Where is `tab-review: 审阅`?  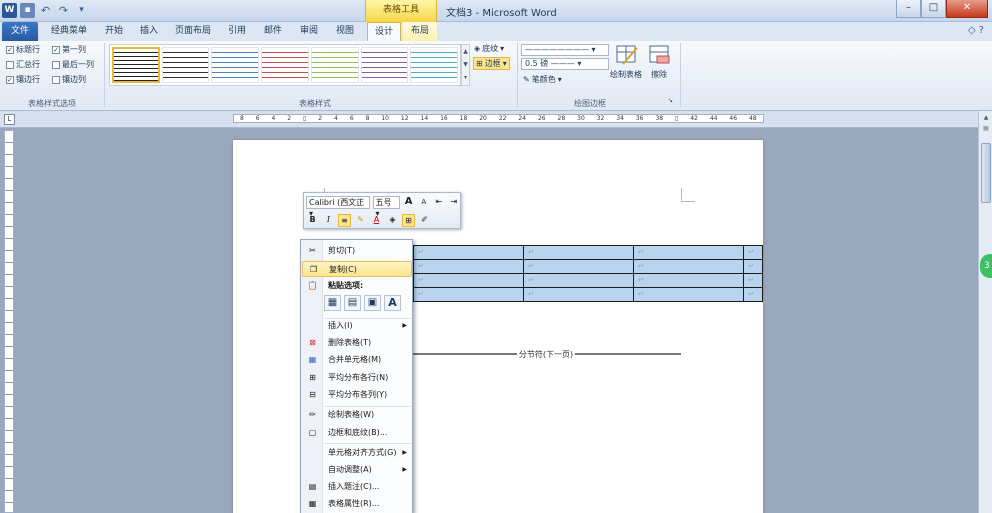 tab-review: 审阅 is located at coordinates (309, 31).